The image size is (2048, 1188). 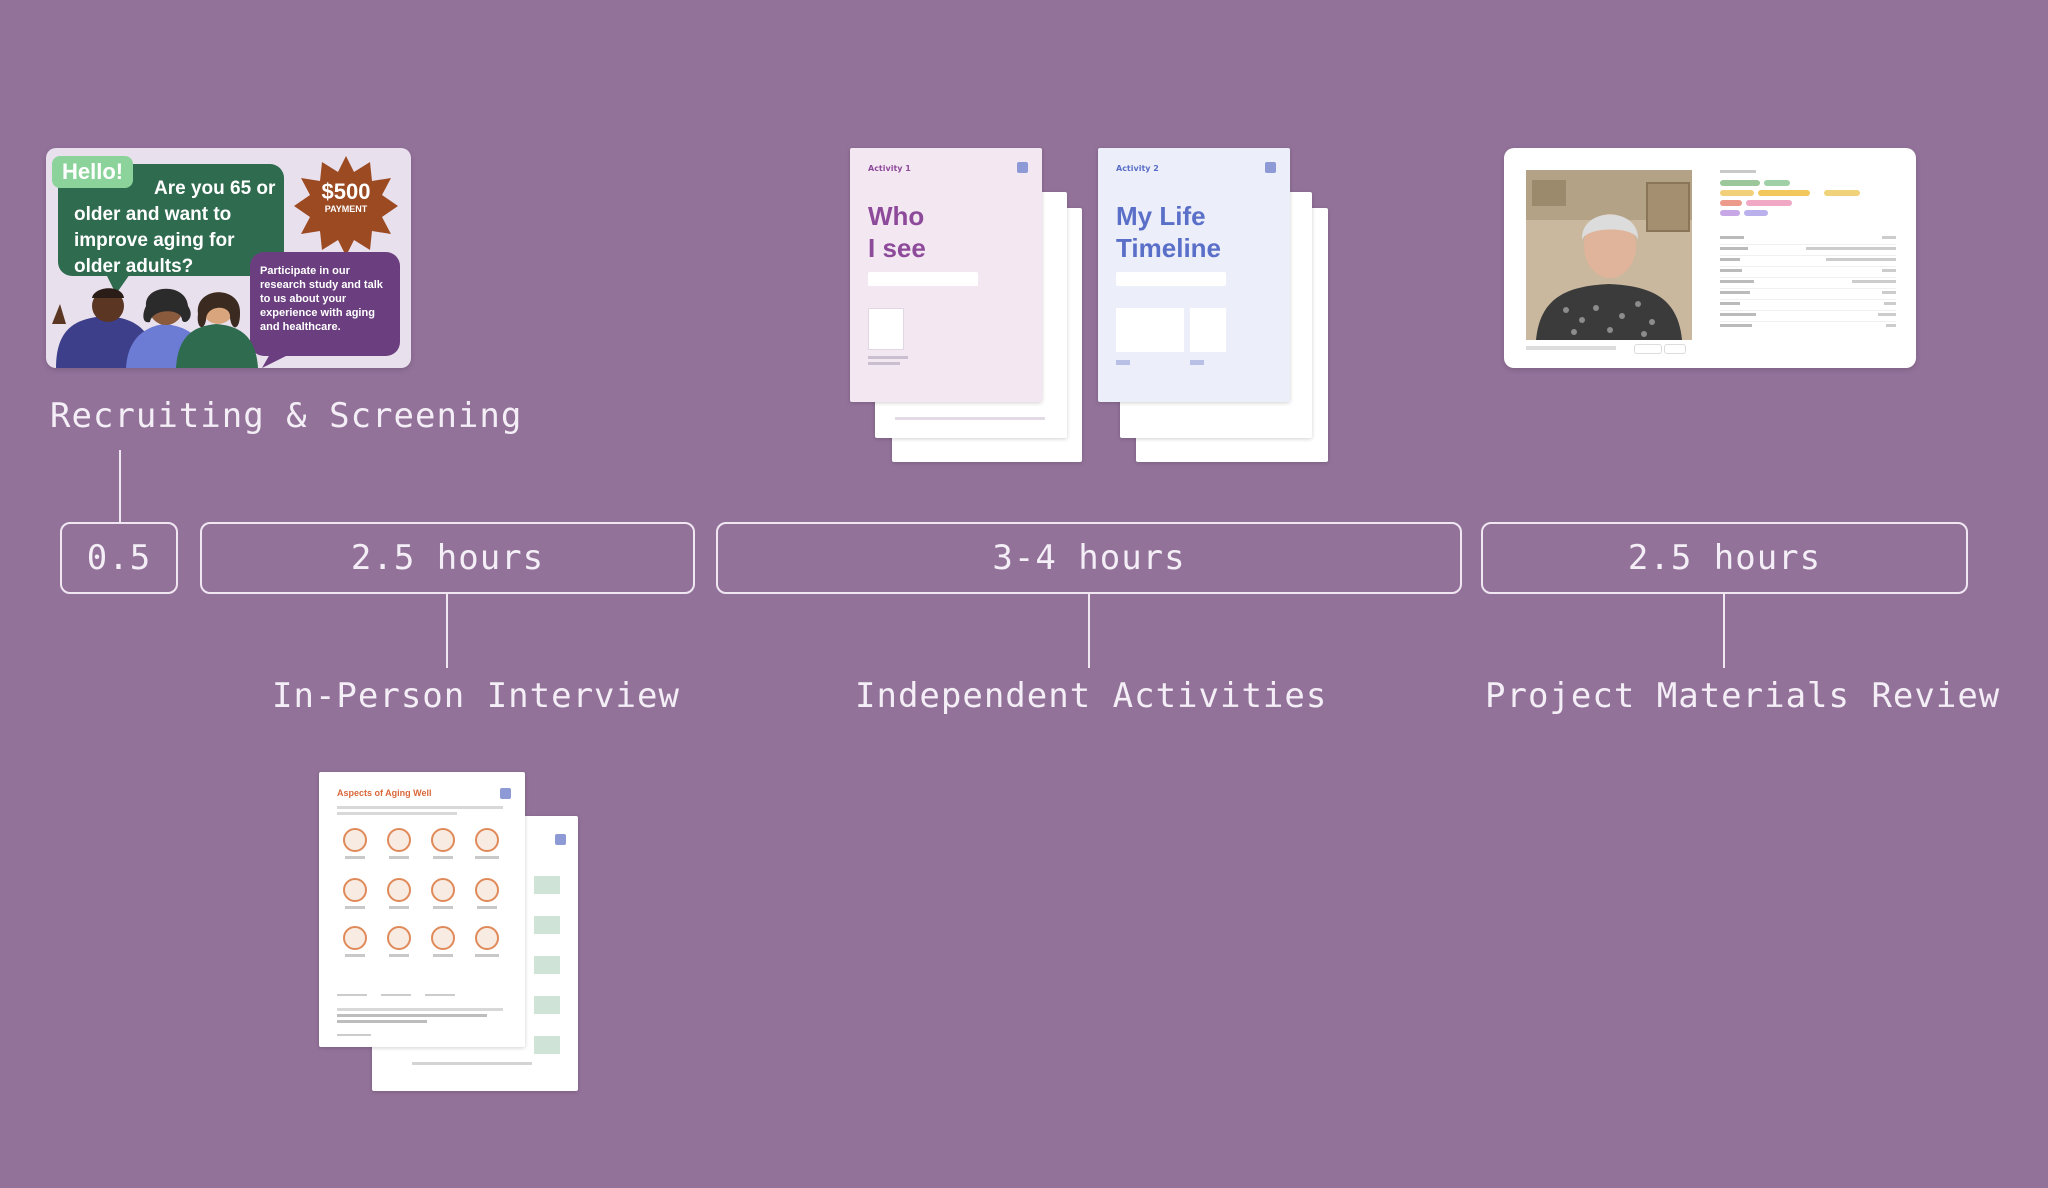 What do you see at coordinates (886, 329) in the screenshot?
I see `activity1-thumbnail` at bounding box center [886, 329].